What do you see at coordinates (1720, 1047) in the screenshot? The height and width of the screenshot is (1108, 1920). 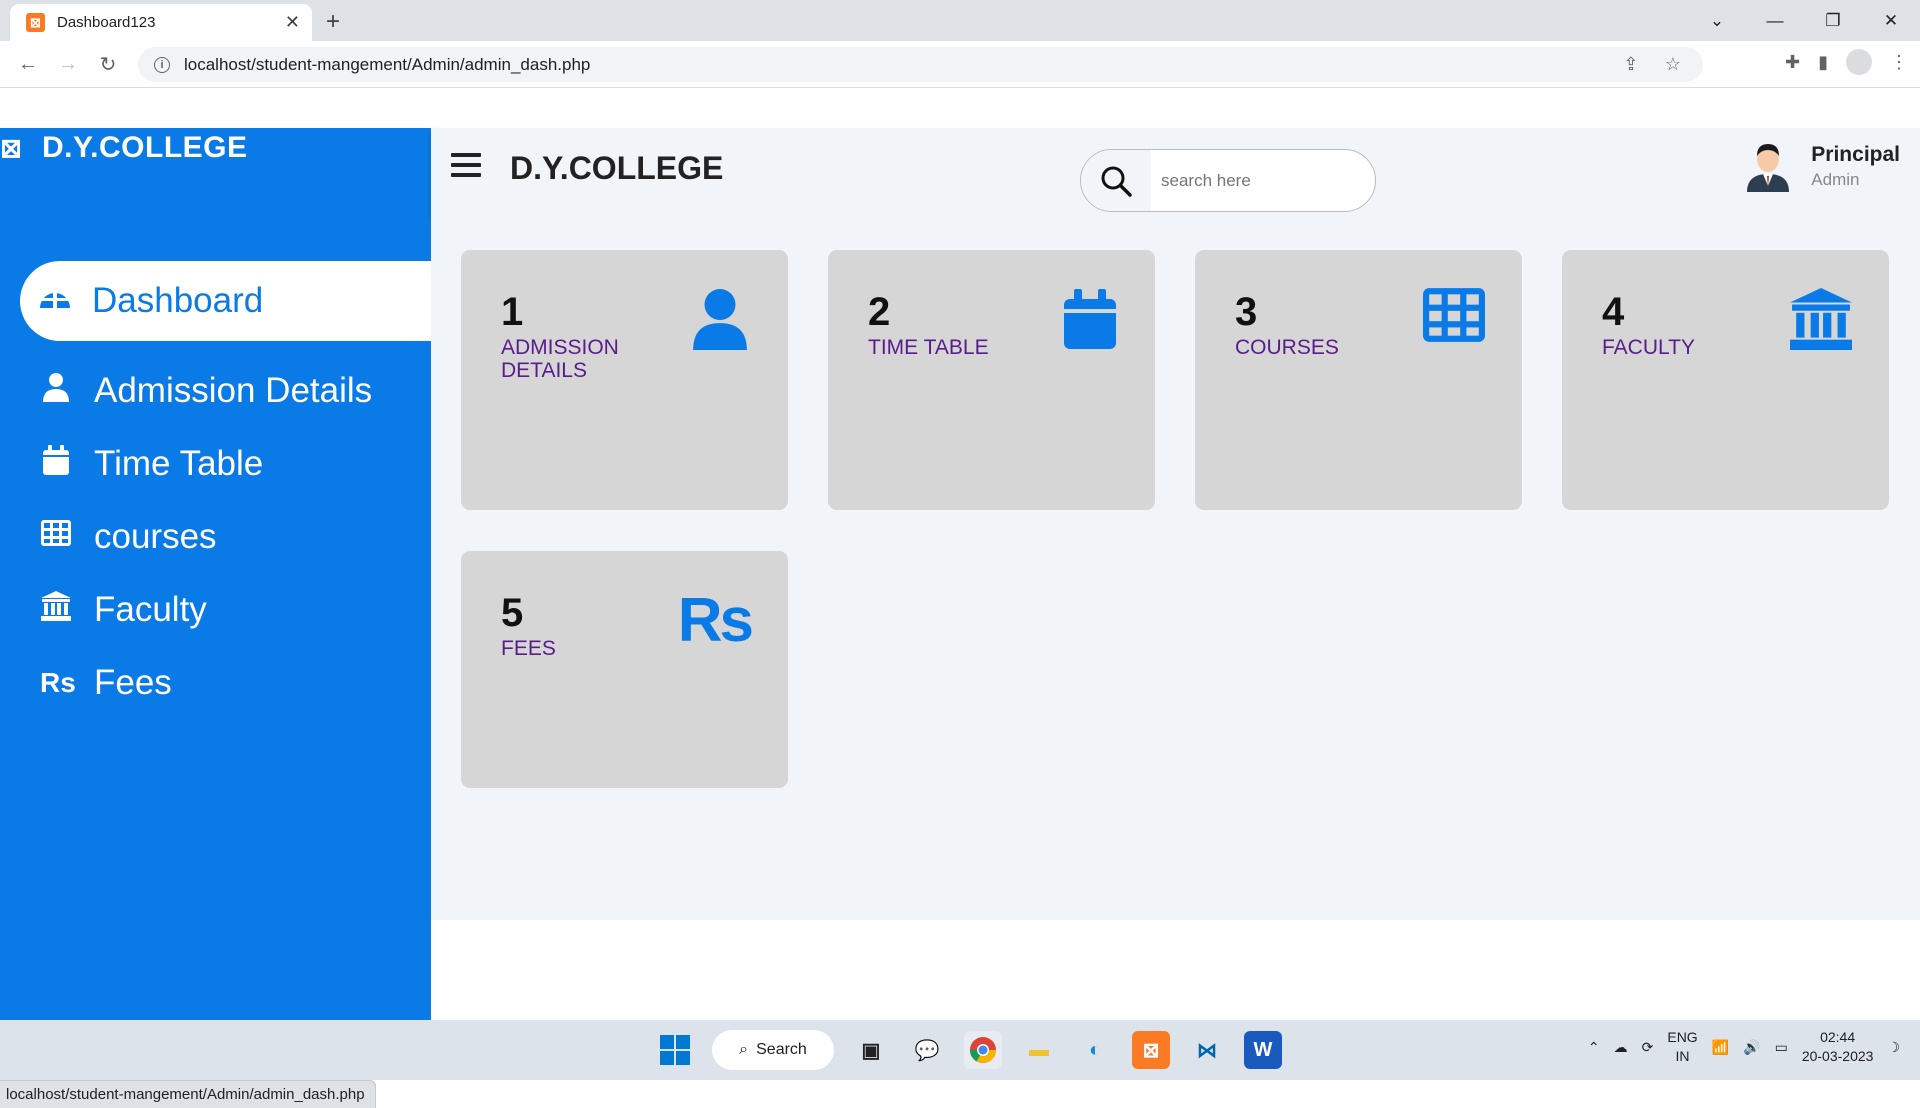 I see `wifi-icon: 📶` at bounding box center [1720, 1047].